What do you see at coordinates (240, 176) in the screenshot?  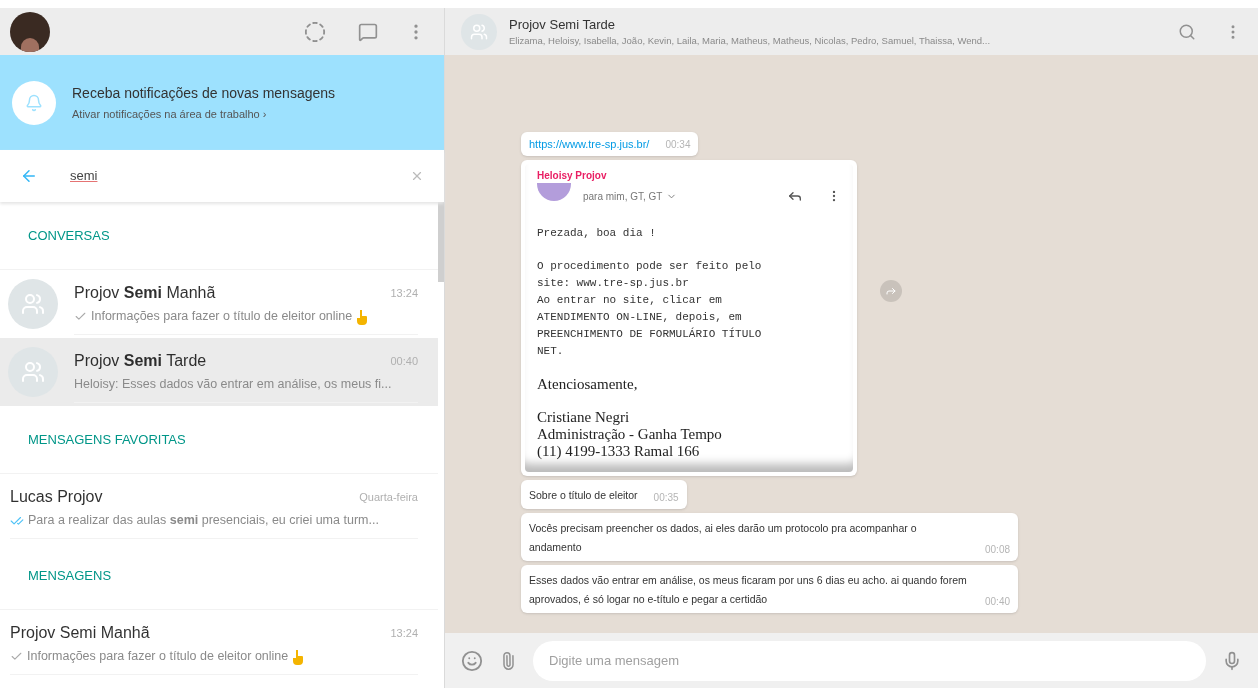 I see `search-field: semi` at bounding box center [240, 176].